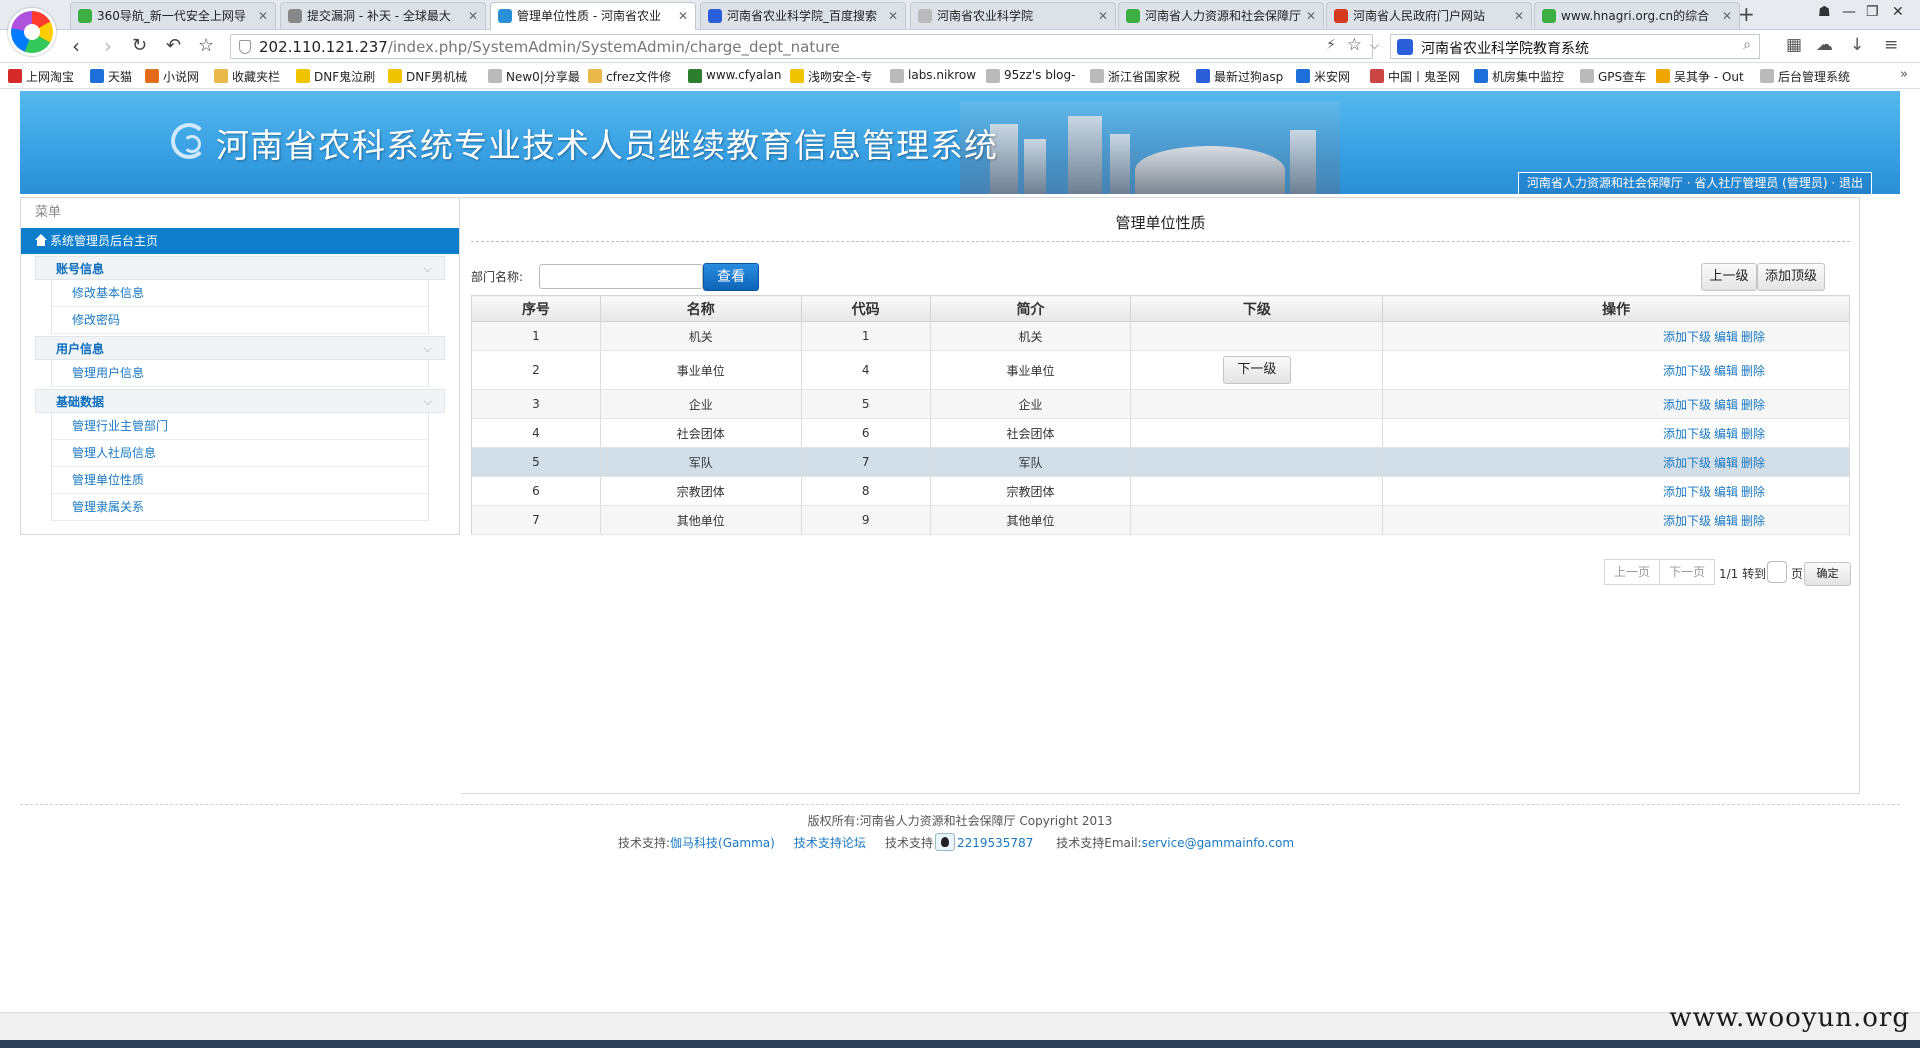 This screenshot has height=1048, width=1920. Describe the element at coordinates (1700, 76) in the screenshot. I see `bookmark-item: 吴其争 - Out` at that location.